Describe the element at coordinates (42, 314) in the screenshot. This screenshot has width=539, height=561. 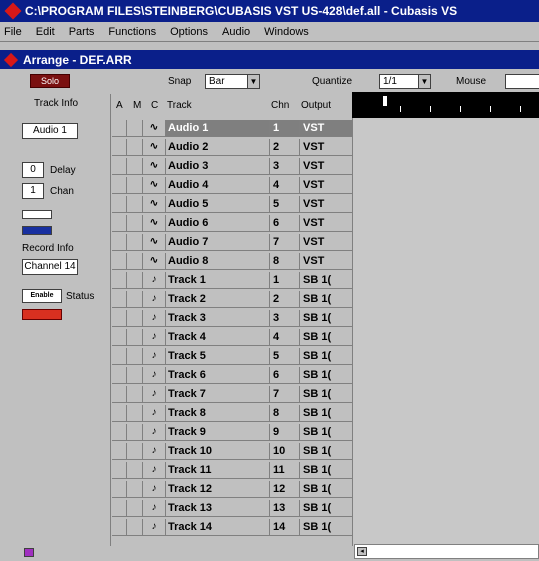
I see `record-enable-button` at that location.